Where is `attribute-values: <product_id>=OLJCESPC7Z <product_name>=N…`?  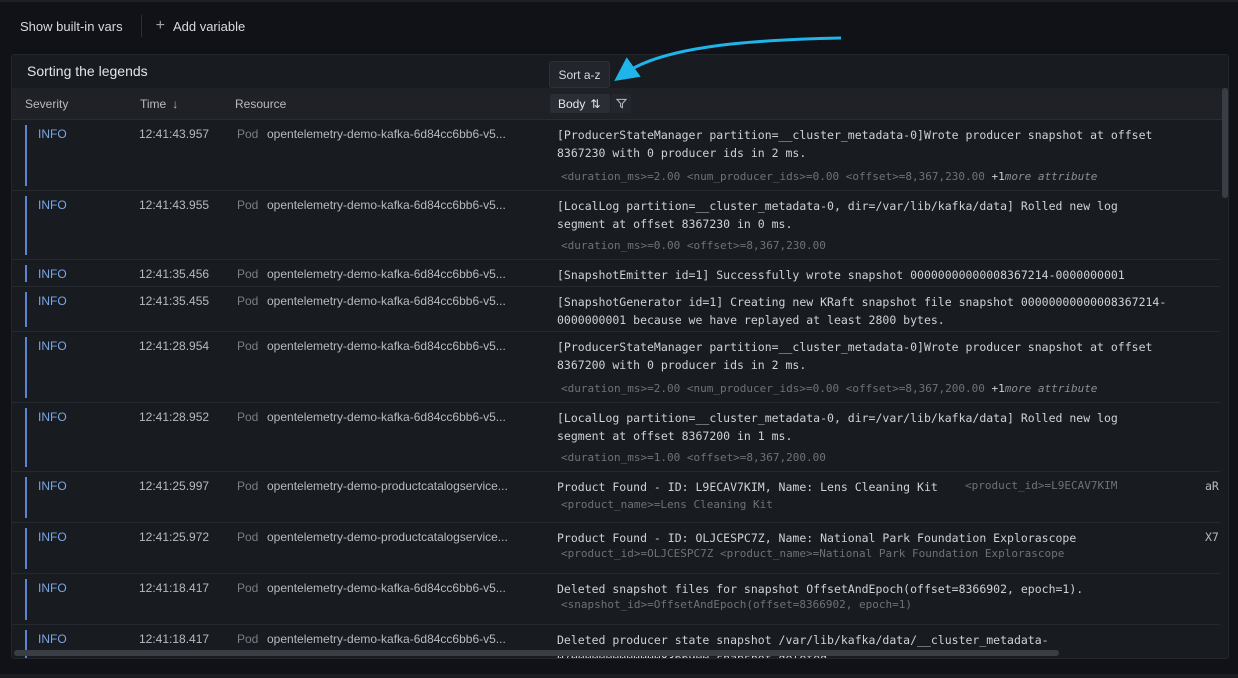 attribute-values: <product_id>=OLJCESPC7Z <product_name>=N… is located at coordinates (813, 553).